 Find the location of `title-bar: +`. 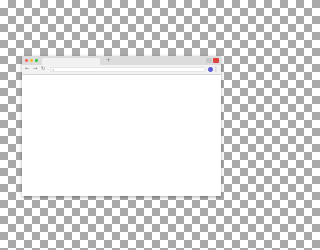

title-bar: + is located at coordinates (121, 60).